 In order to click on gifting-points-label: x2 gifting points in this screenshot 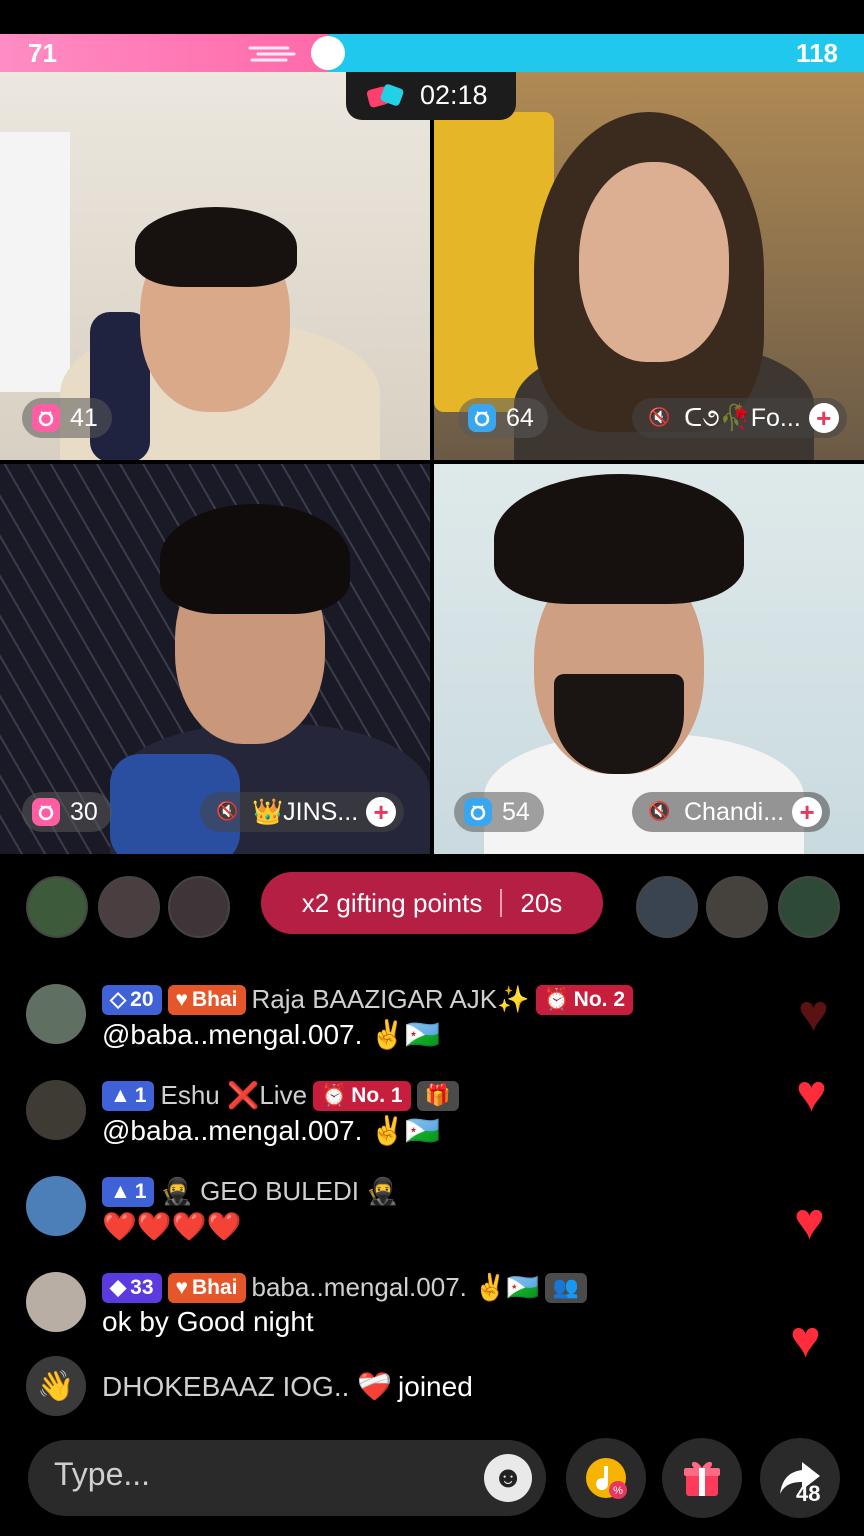, I will do `click(392, 902)`.